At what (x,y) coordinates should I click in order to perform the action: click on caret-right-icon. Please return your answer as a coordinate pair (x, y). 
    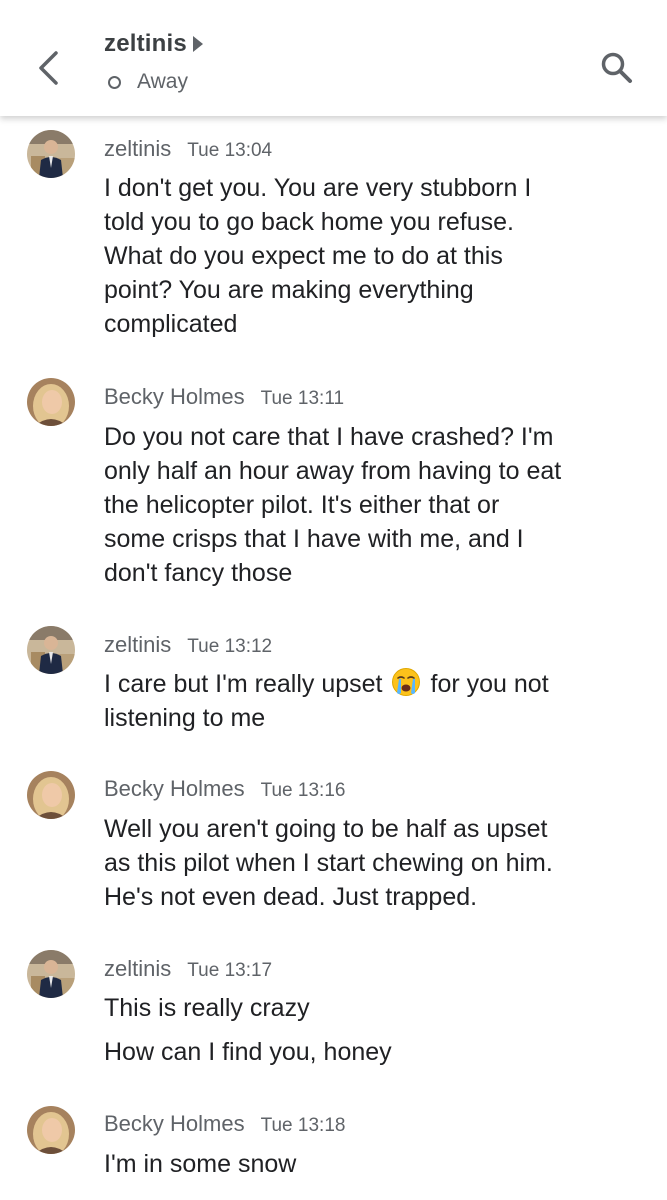
    Looking at the image, I should click on (197, 44).